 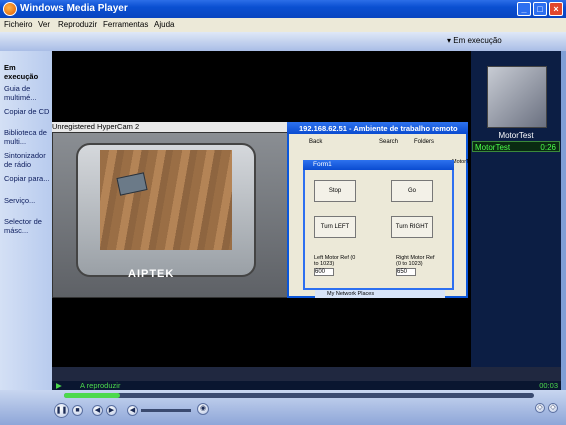 I want to click on right-motor-label: Right Motor Ref (0 to 1023), so click(x=415, y=261).